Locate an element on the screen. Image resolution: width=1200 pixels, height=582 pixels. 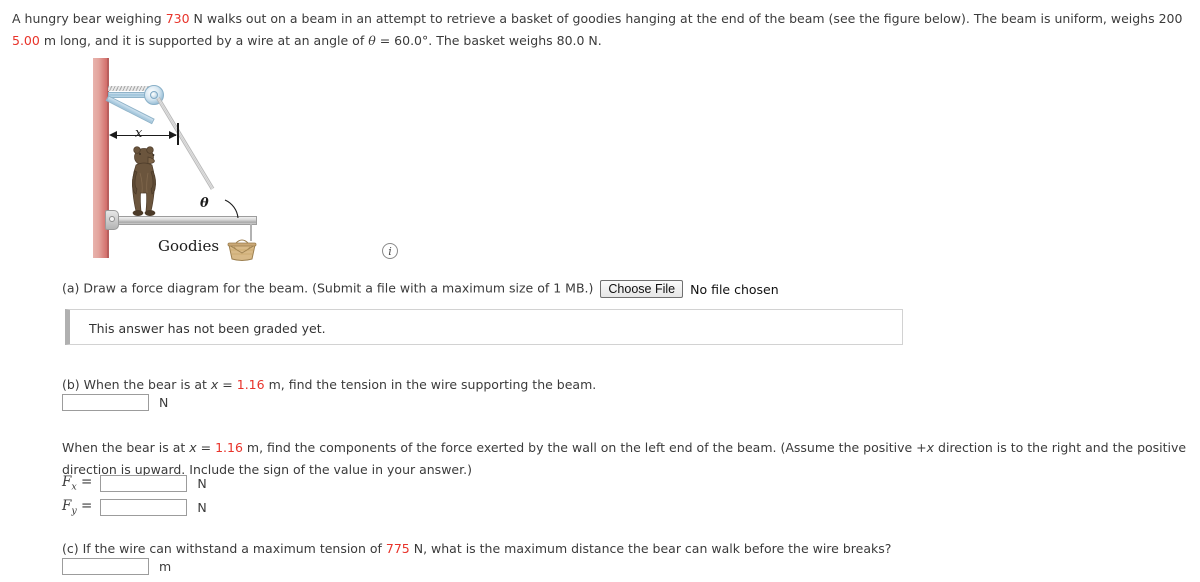
x-dimension-label: x is located at coordinates (139, 133).